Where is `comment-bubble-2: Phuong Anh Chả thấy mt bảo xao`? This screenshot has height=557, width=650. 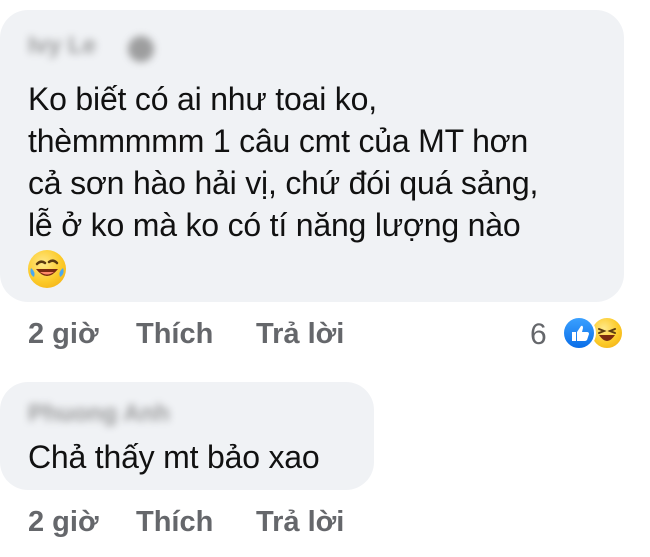
comment-bubble-2: Phuong Anh Chả thấy mt bảo xao is located at coordinates (187, 436).